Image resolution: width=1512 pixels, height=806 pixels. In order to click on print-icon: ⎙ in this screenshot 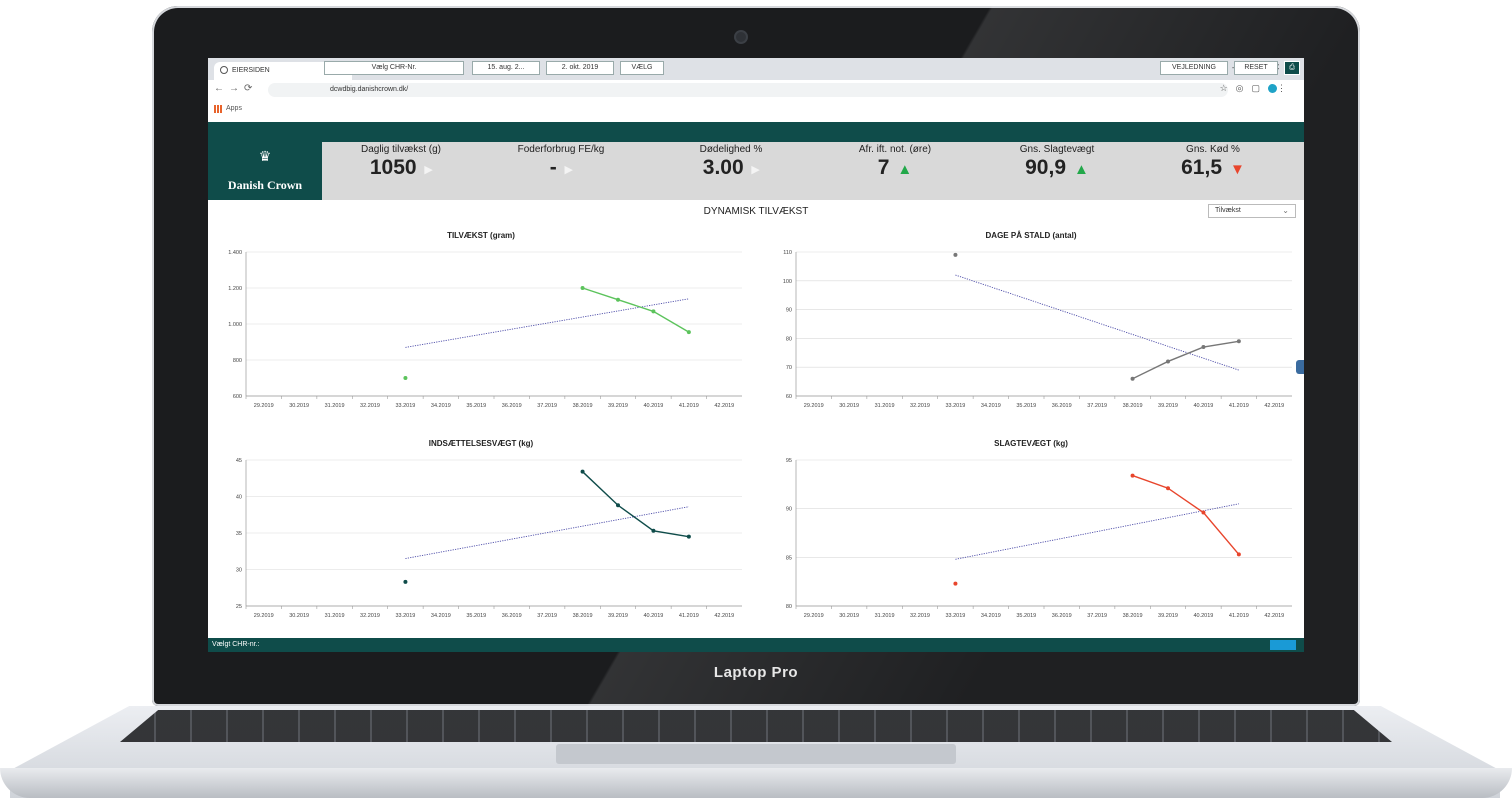, I will do `click(1292, 68)`.